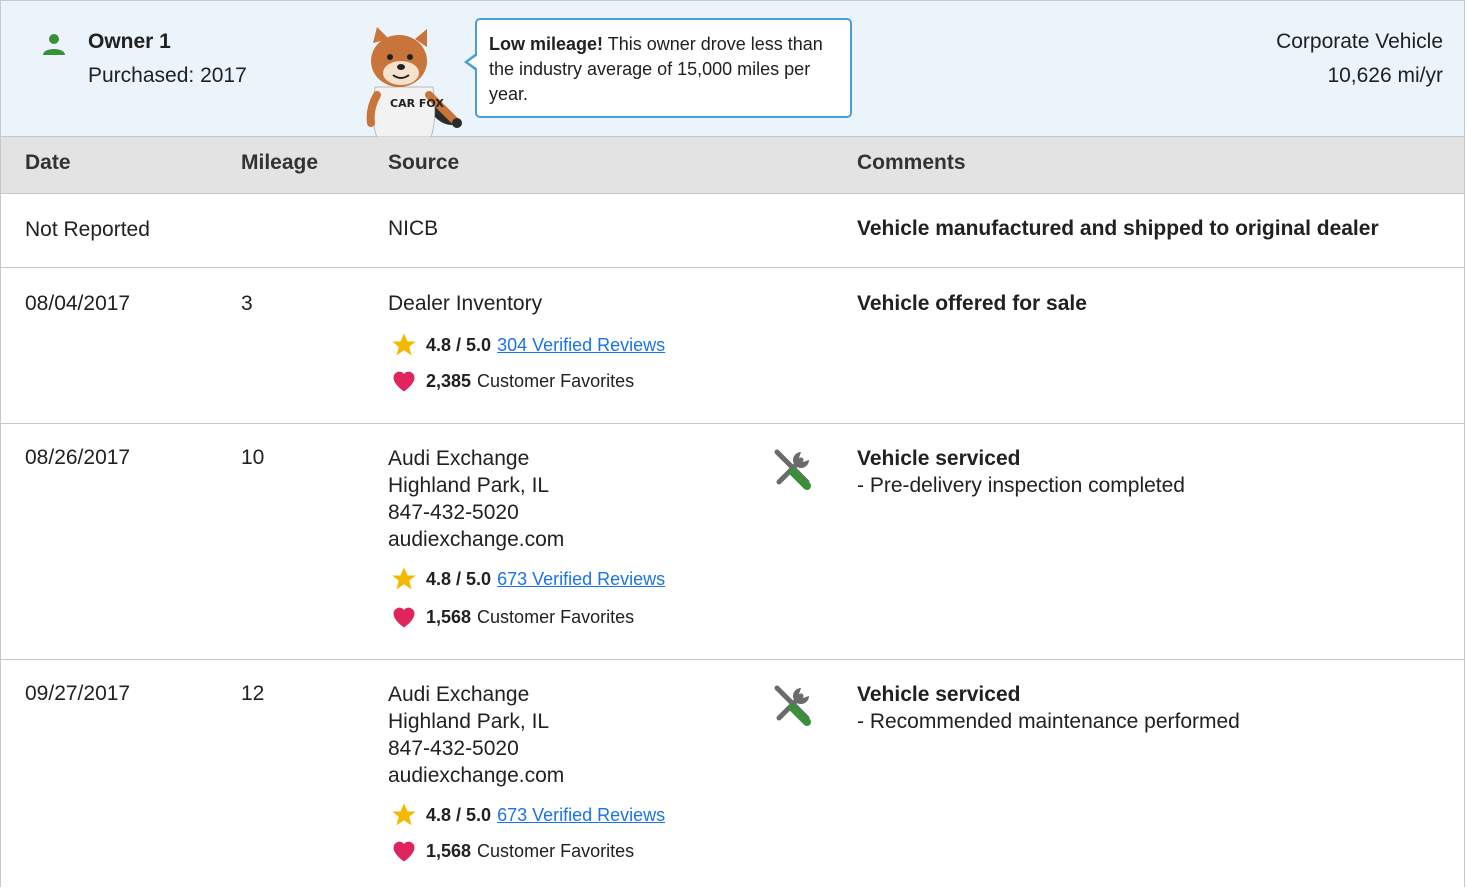 The image size is (1467, 889). Describe the element at coordinates (546, 44) in the screenshot. I see `bubble-title: Low mileage!` at that location.